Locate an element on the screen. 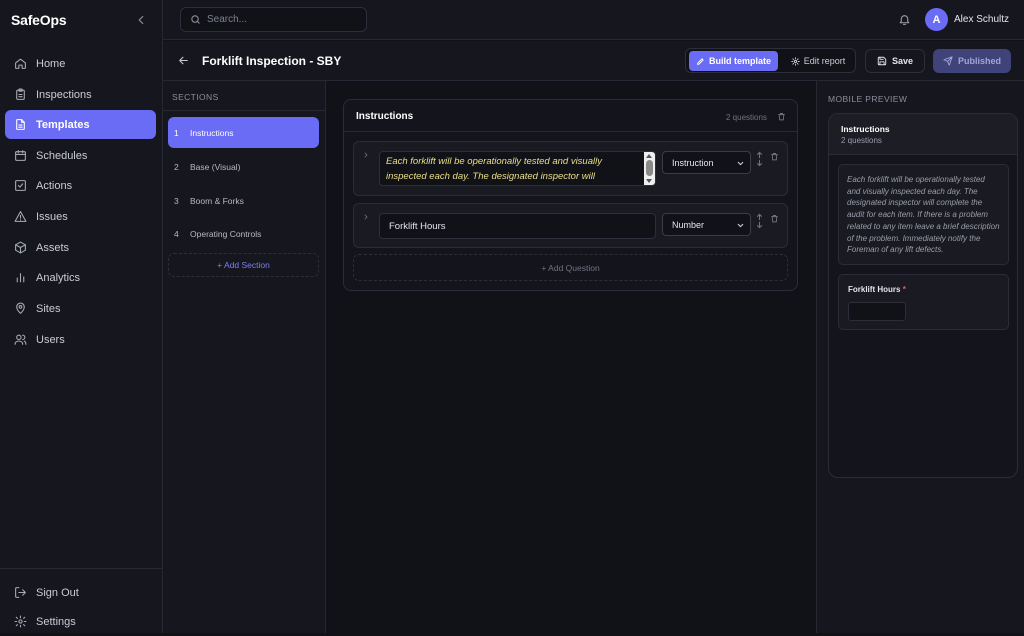 Image resolution: width=1024 pixels, height=636 pixels. question-type-select: Instruction is located at coordinates (706, 162).